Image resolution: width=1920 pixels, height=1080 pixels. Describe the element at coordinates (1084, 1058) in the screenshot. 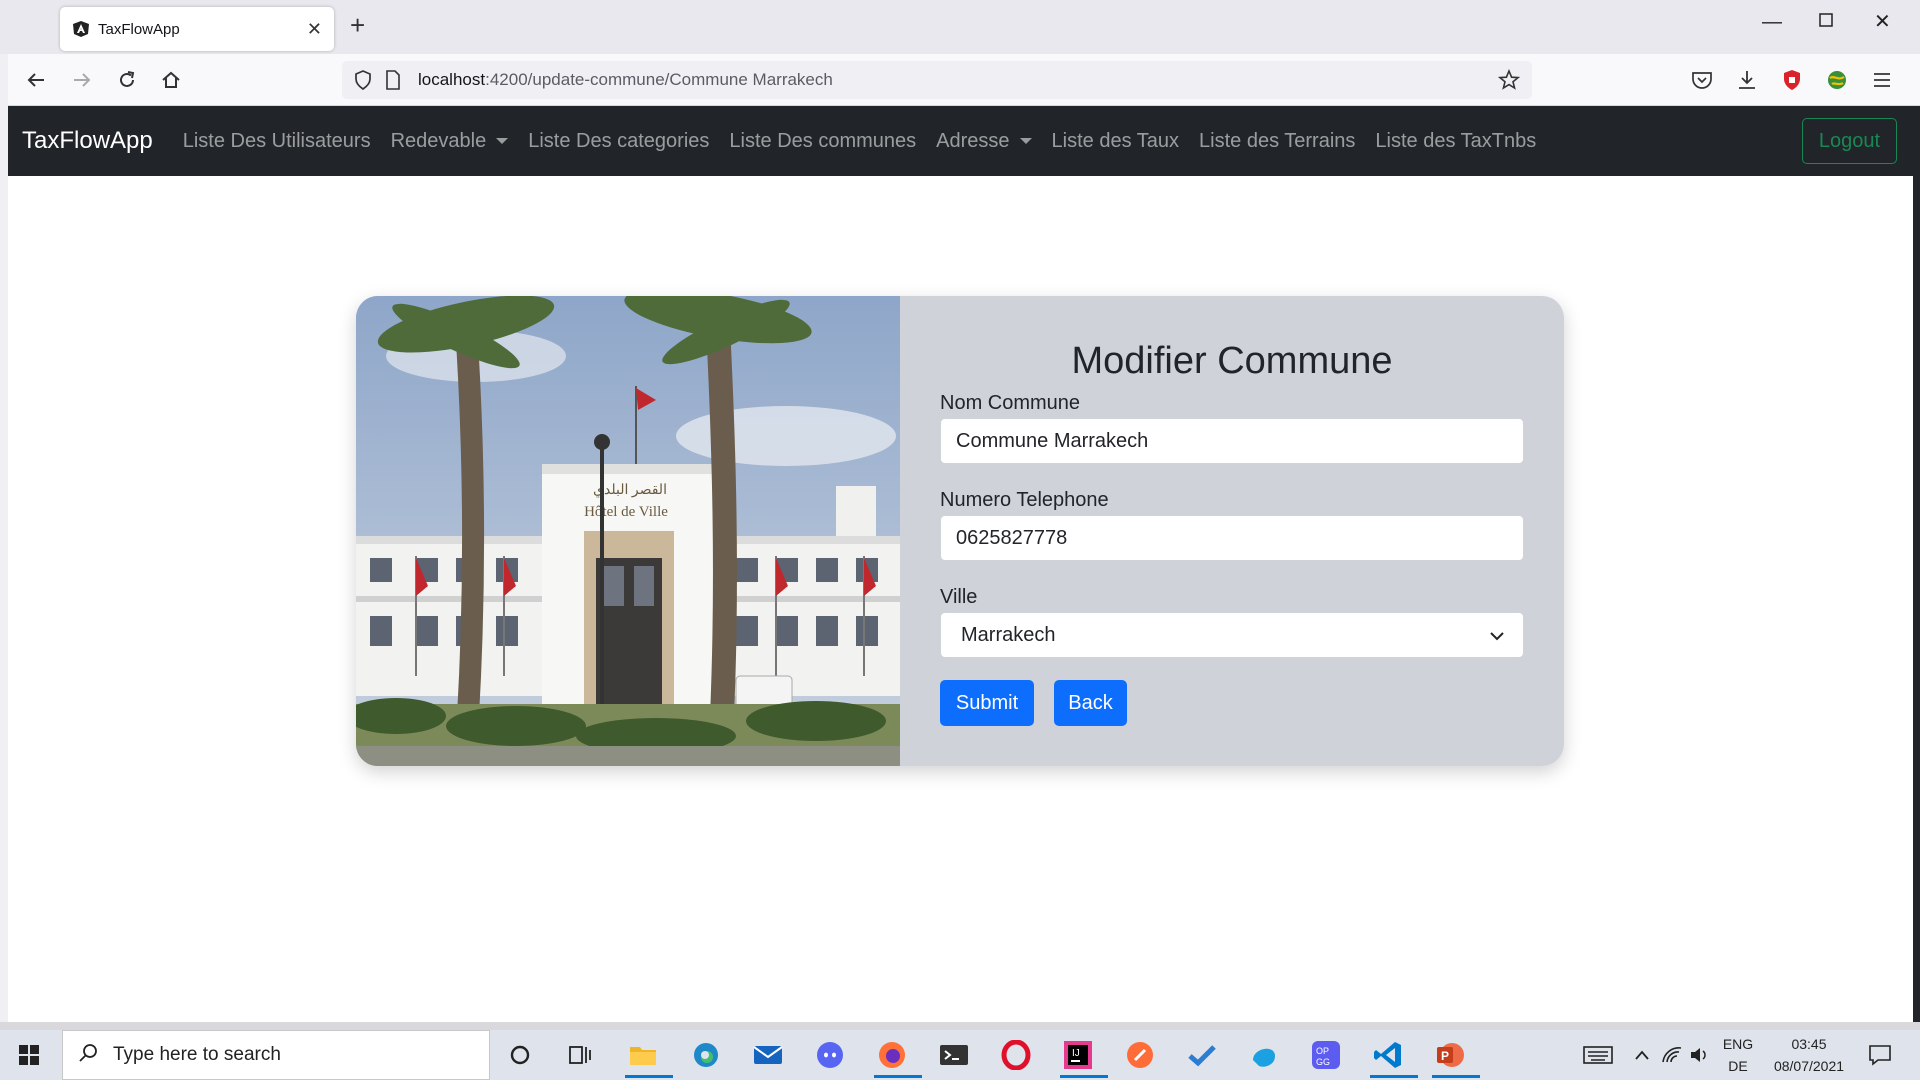

I see `intellij-icon: IJ` at that location.